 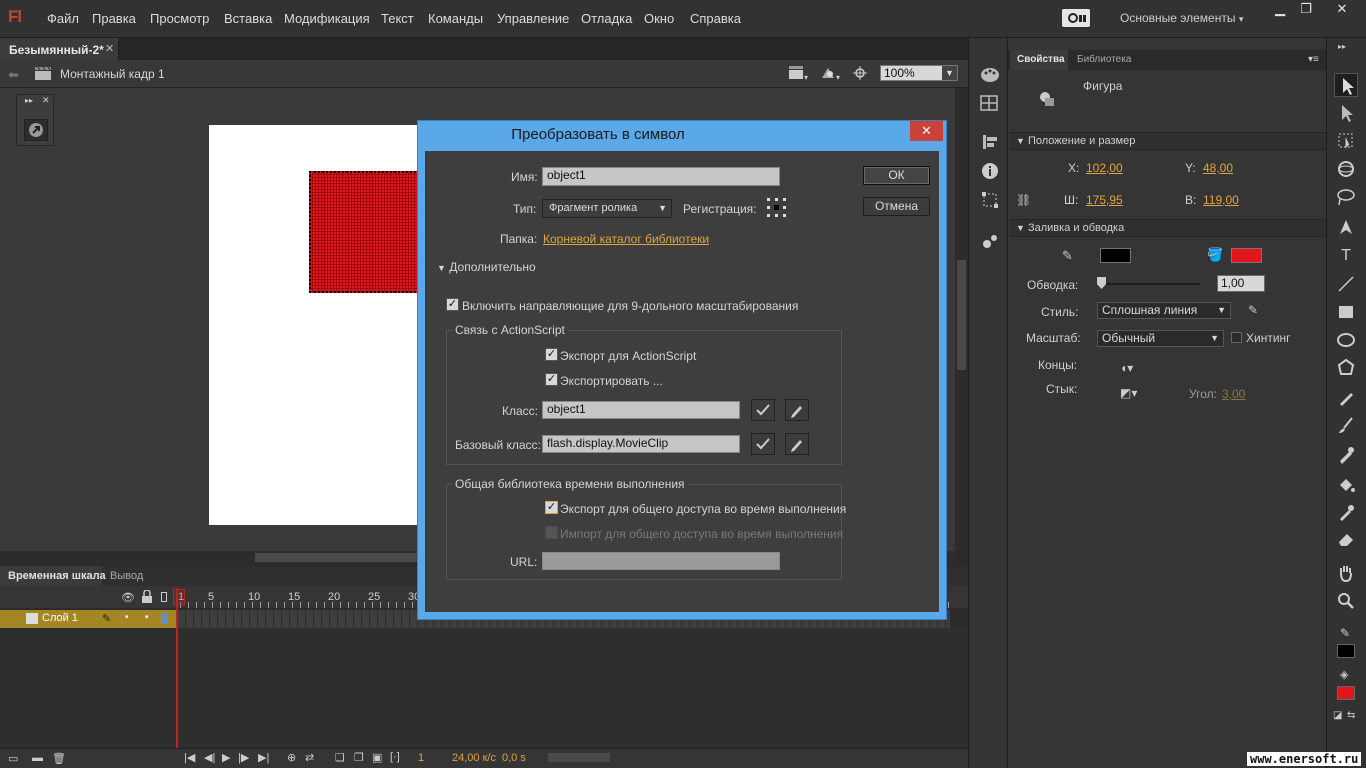 I want to click on subselection-tool-icon, so click(x=1346, y=113).